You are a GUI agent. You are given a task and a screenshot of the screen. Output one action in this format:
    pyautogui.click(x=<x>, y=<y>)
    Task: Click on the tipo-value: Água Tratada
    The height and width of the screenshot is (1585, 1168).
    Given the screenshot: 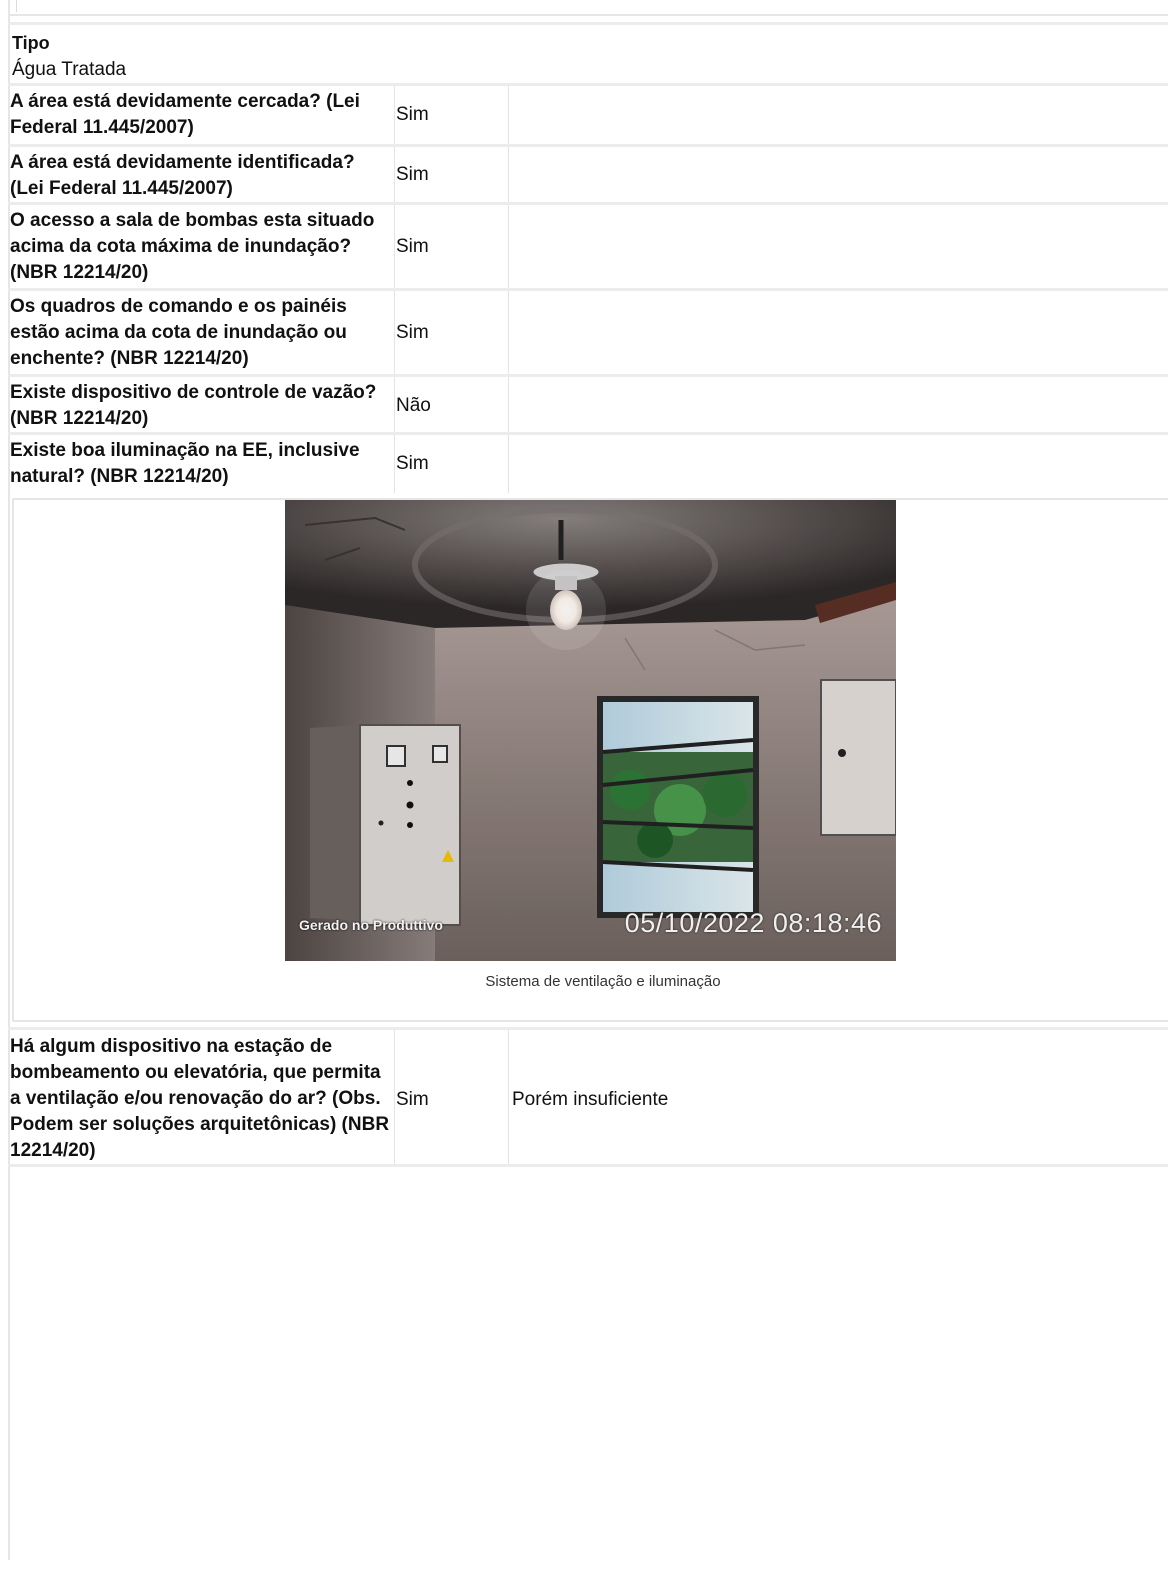 What is the action you would take?
    pyautogui.click(x=69, y=69)
    